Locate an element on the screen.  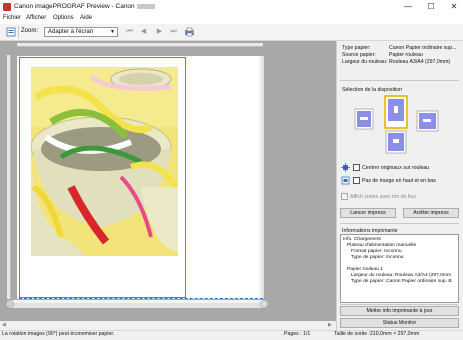
no-margin-icon is located at coordinates (345, 180).